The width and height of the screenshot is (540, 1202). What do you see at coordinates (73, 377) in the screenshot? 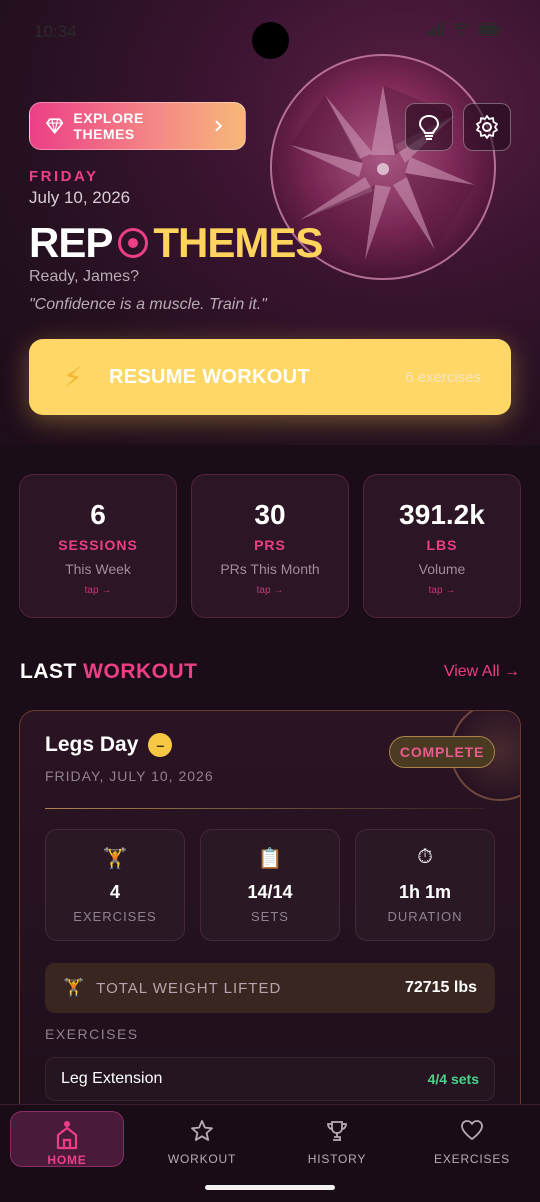
I see `lightning-icon: ⚡` at bounding box center [73, 377].